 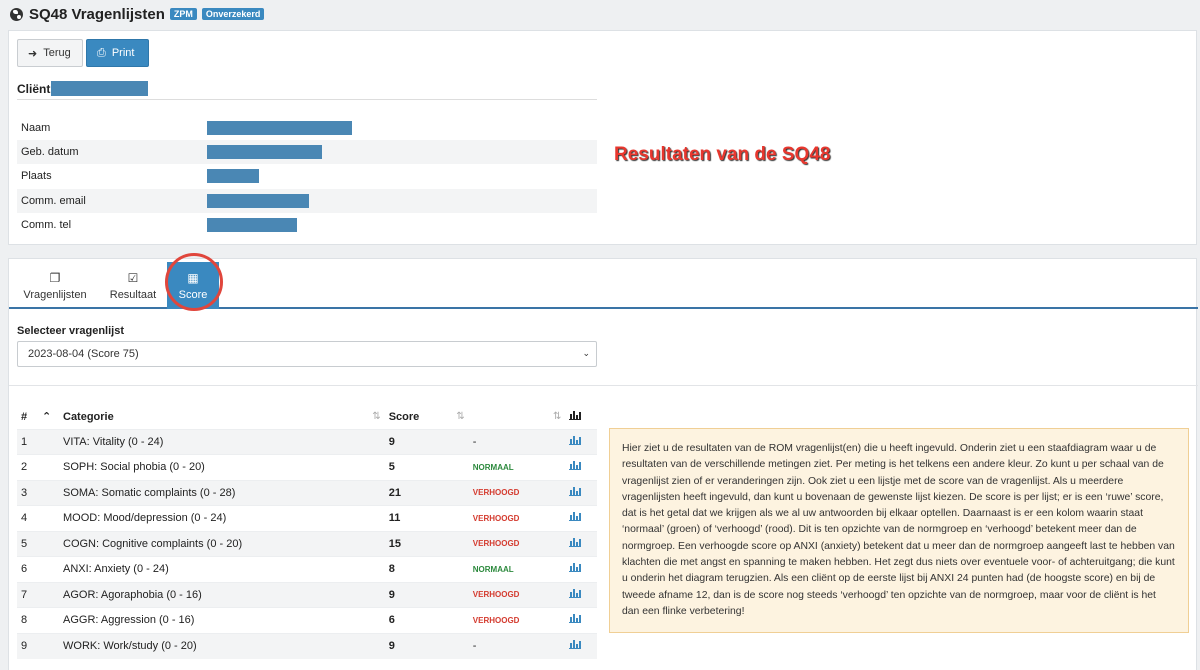 I want to click on cell-category: SOPH: Social phobia (0 - 20), so click(x=222, y=467).